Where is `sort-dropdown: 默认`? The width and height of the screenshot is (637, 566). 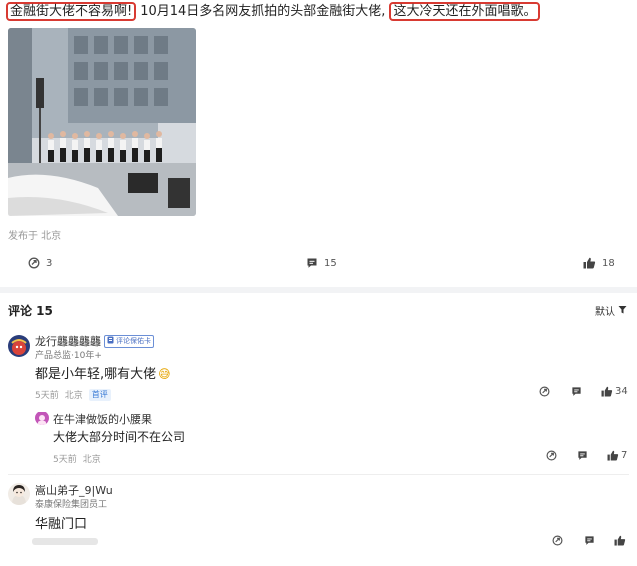 sort-dropdown: 默认 is located at coordinates (611, 310).